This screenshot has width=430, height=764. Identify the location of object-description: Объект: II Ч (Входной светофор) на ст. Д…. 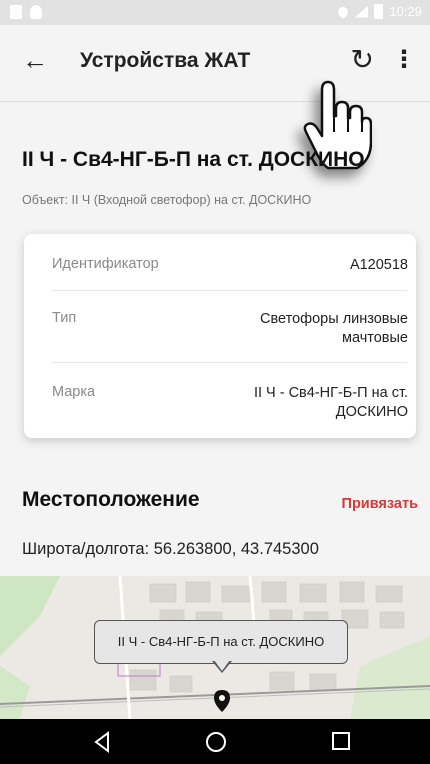
(167, 200).